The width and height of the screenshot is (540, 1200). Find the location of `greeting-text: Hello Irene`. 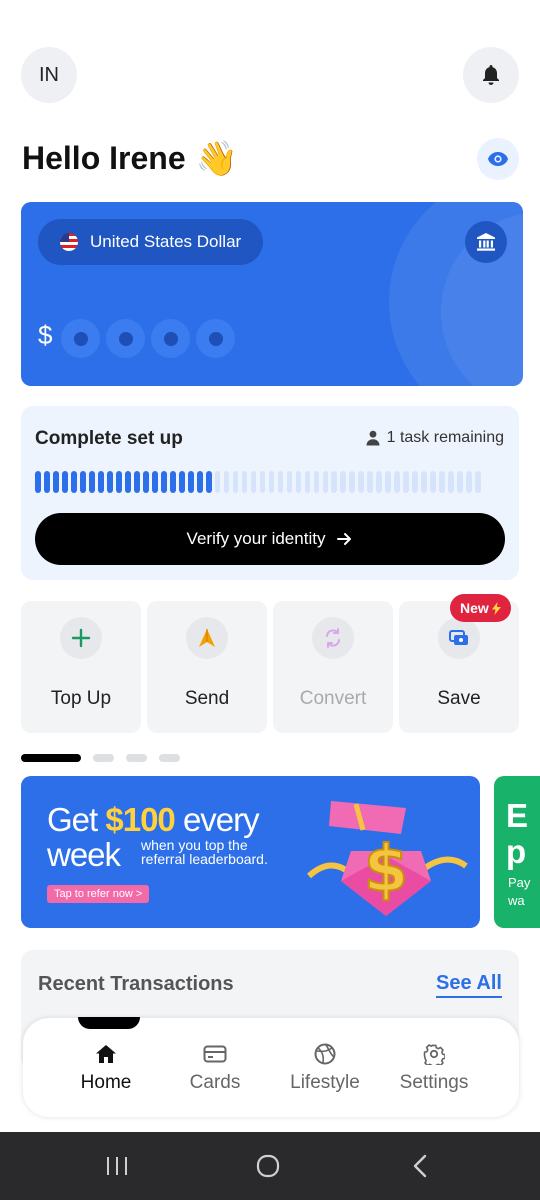

greeting-text: Hello Irene is located at coordinates (104, 158).